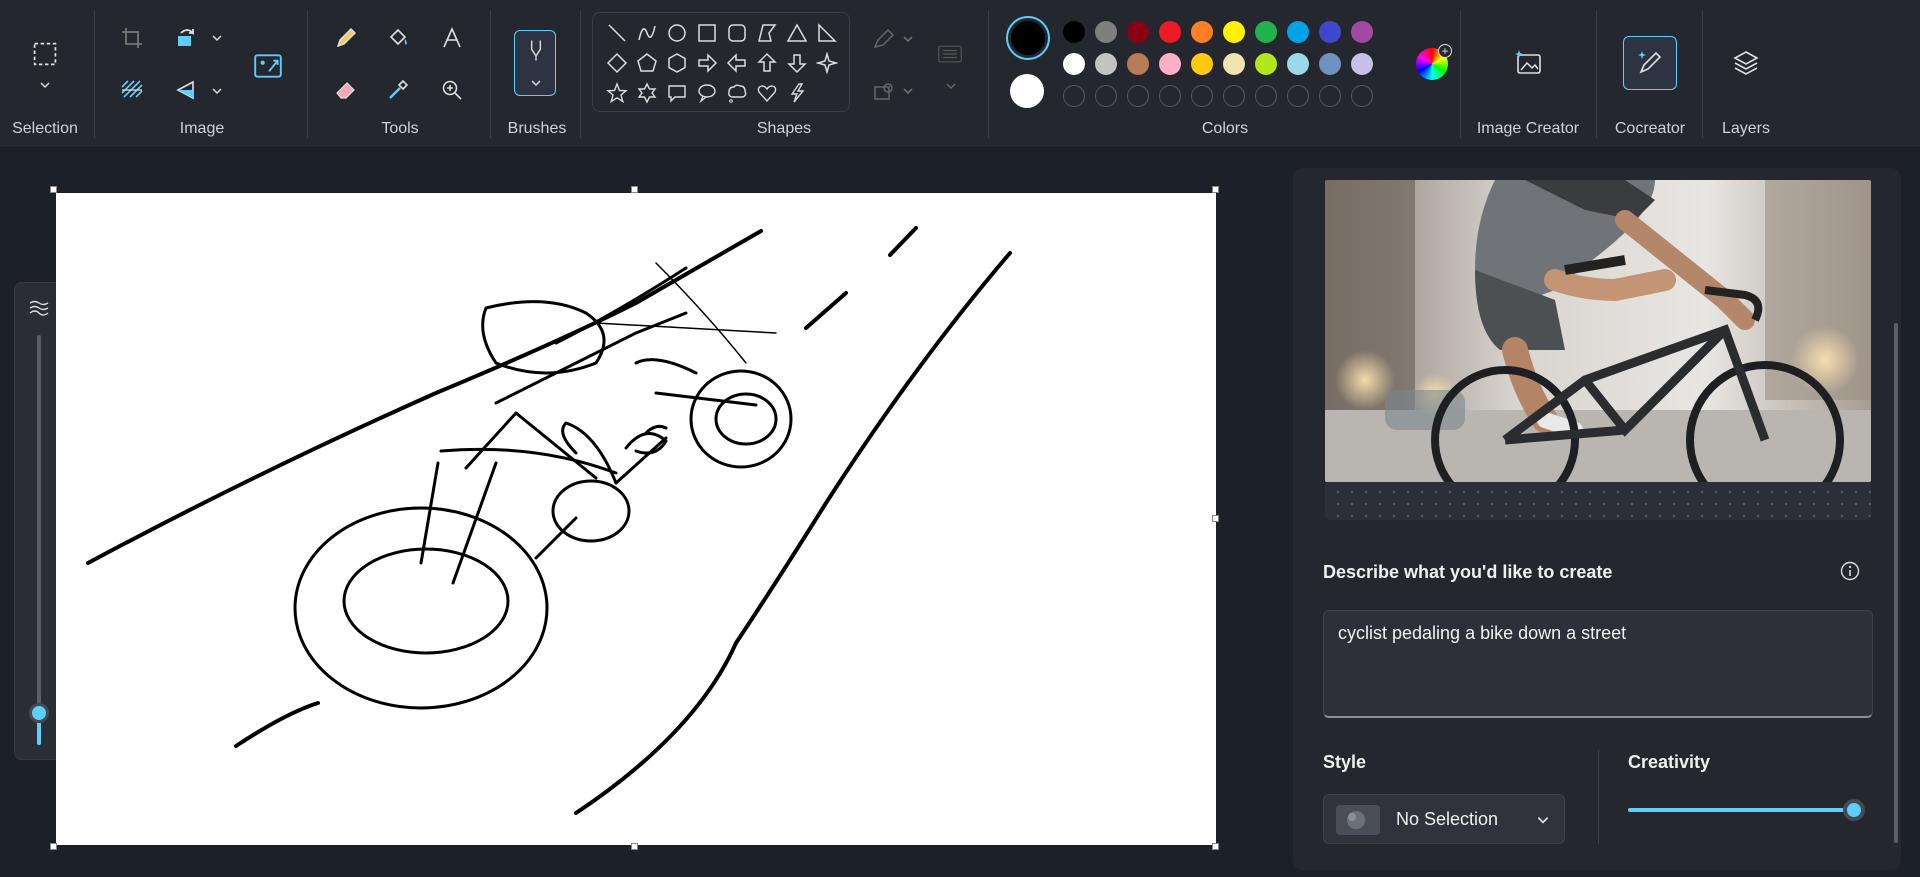 This screenshot has width=1920, height=877. Describe the element at coordinates (884, 92) in the screenshot. I see `shape-fill-icon` at that location.